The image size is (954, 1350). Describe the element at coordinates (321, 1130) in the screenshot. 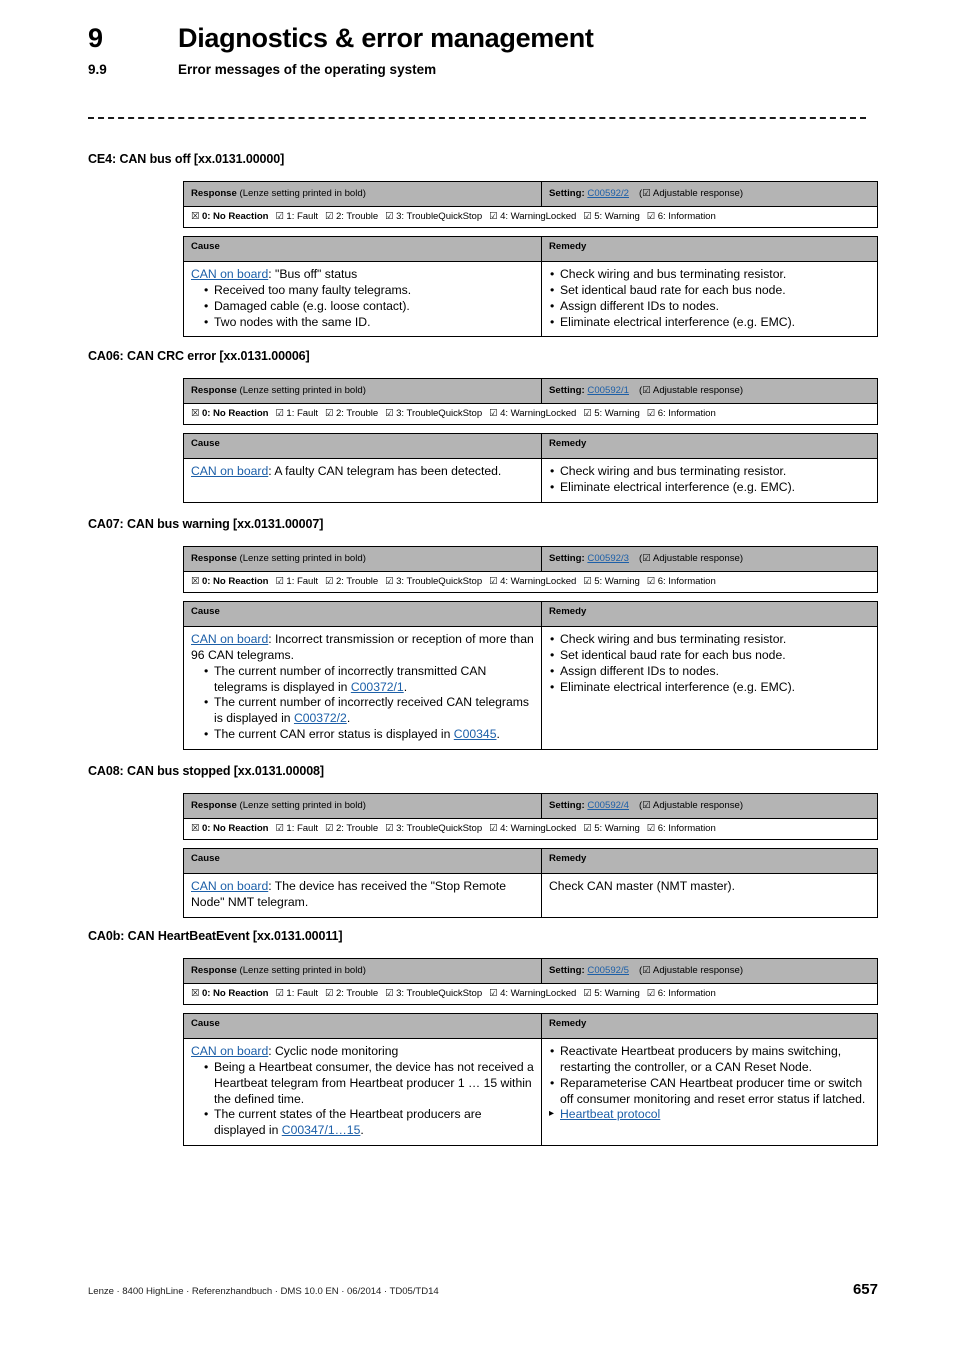

I see `parameter-link: C00347/1…15` at that location.